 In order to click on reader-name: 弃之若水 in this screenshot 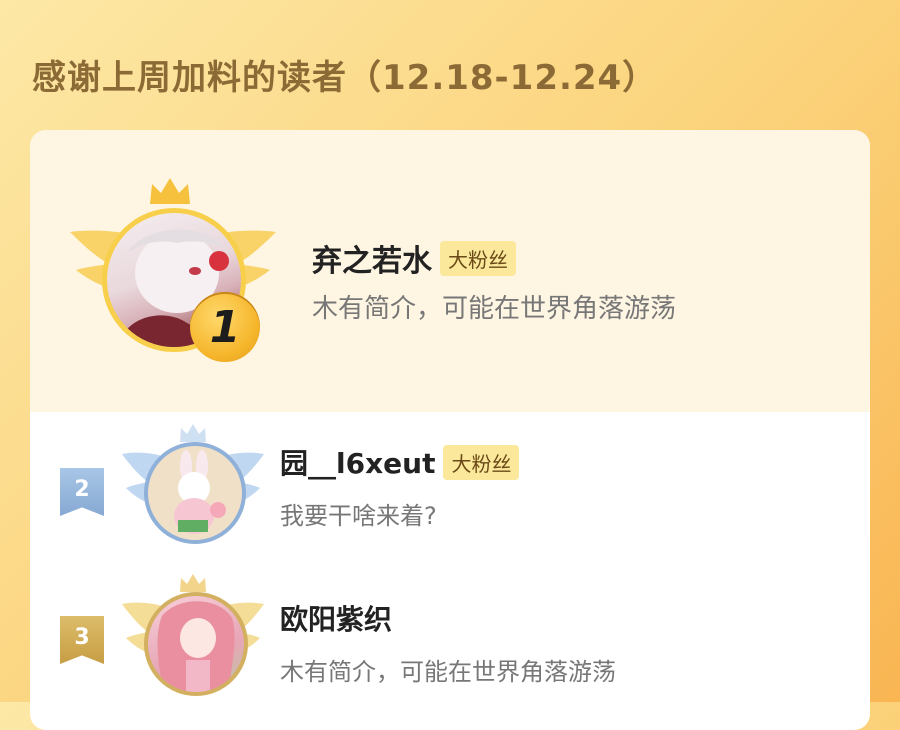, I will do `click(372, 258)`.